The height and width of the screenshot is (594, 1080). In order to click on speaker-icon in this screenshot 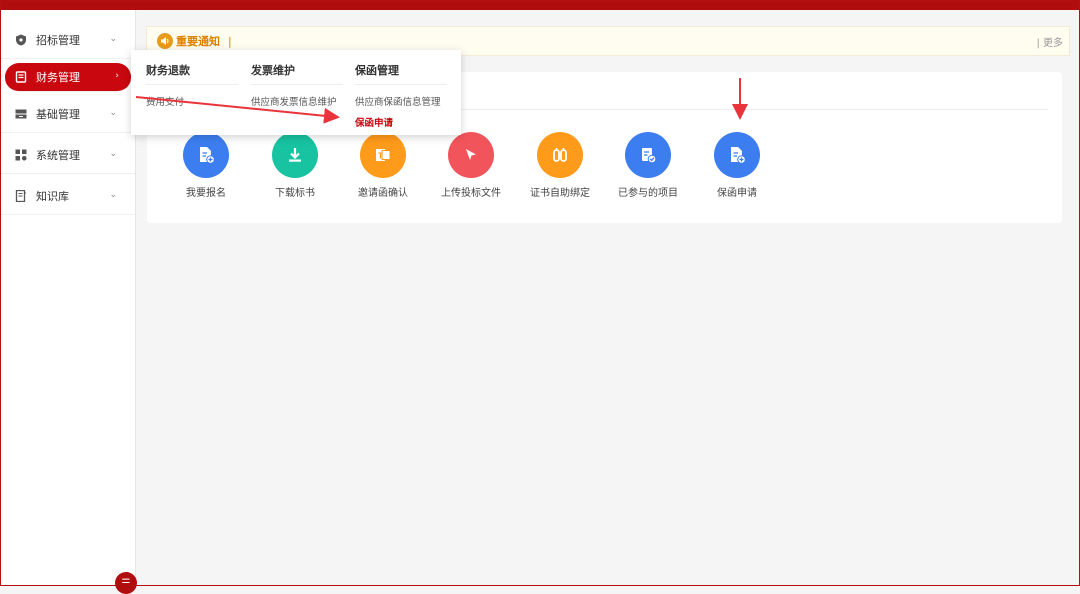, I will do `click(165, 41)`.